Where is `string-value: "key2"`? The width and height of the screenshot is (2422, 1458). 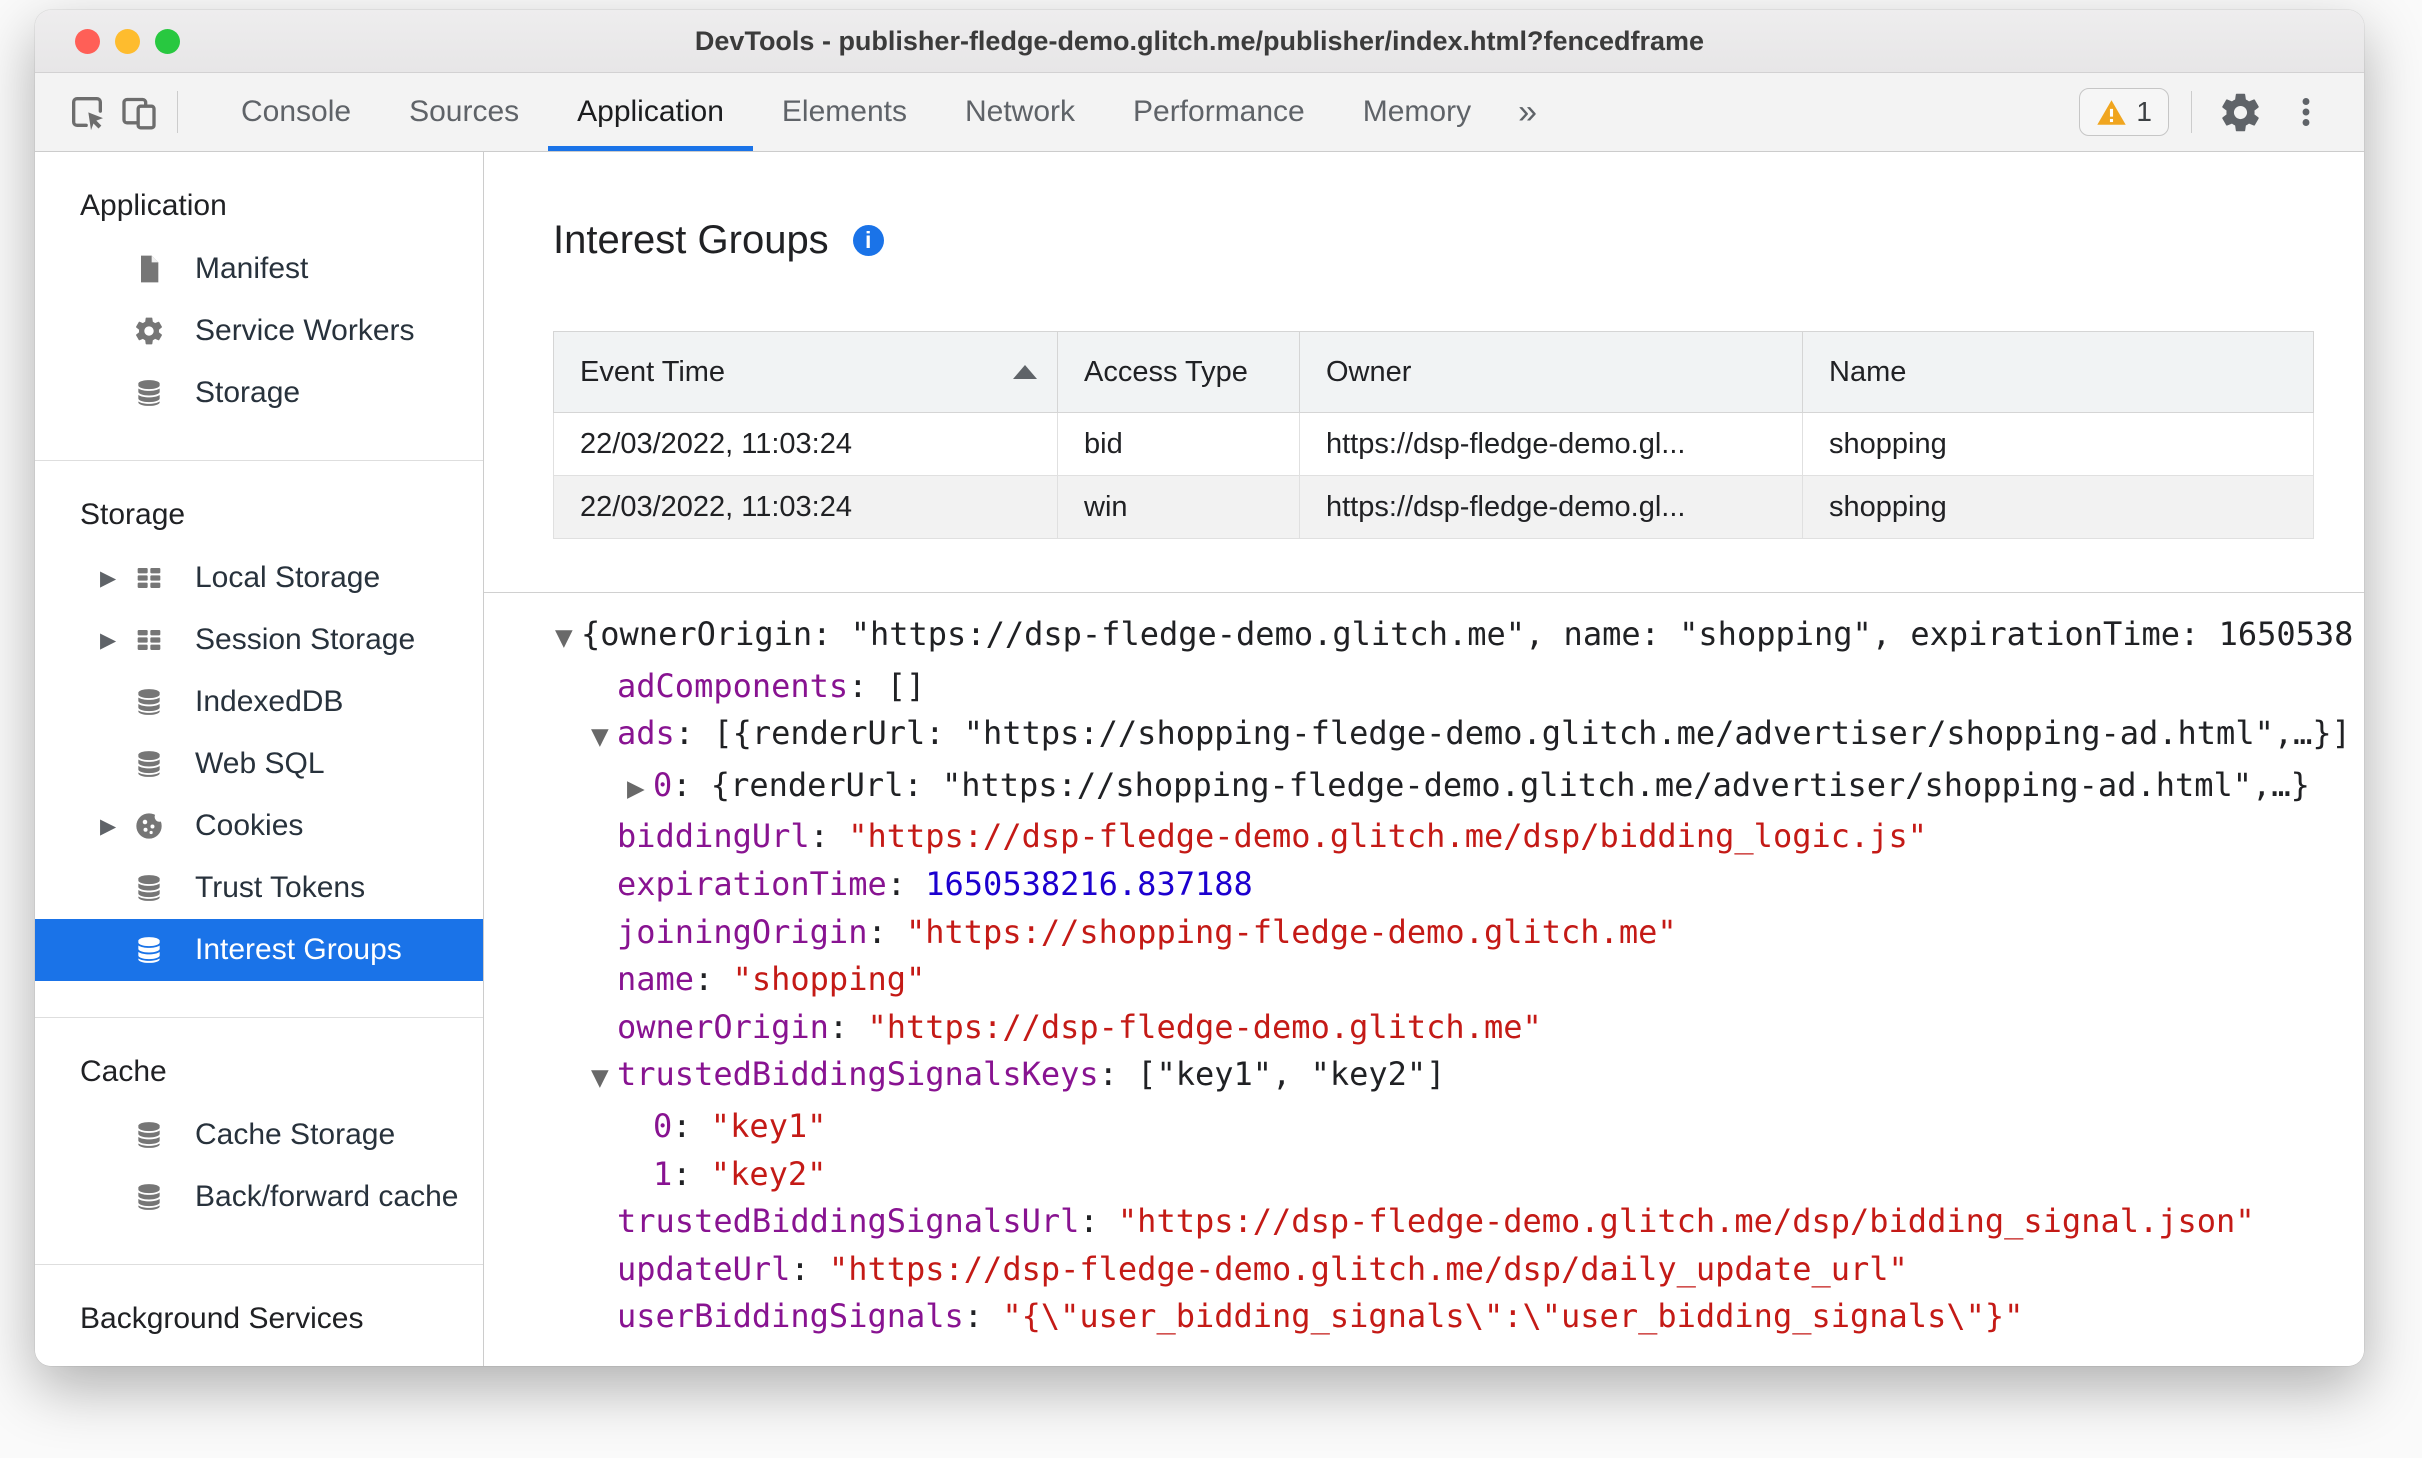
string-value: "key2" is located at coordinates (768, 1173).